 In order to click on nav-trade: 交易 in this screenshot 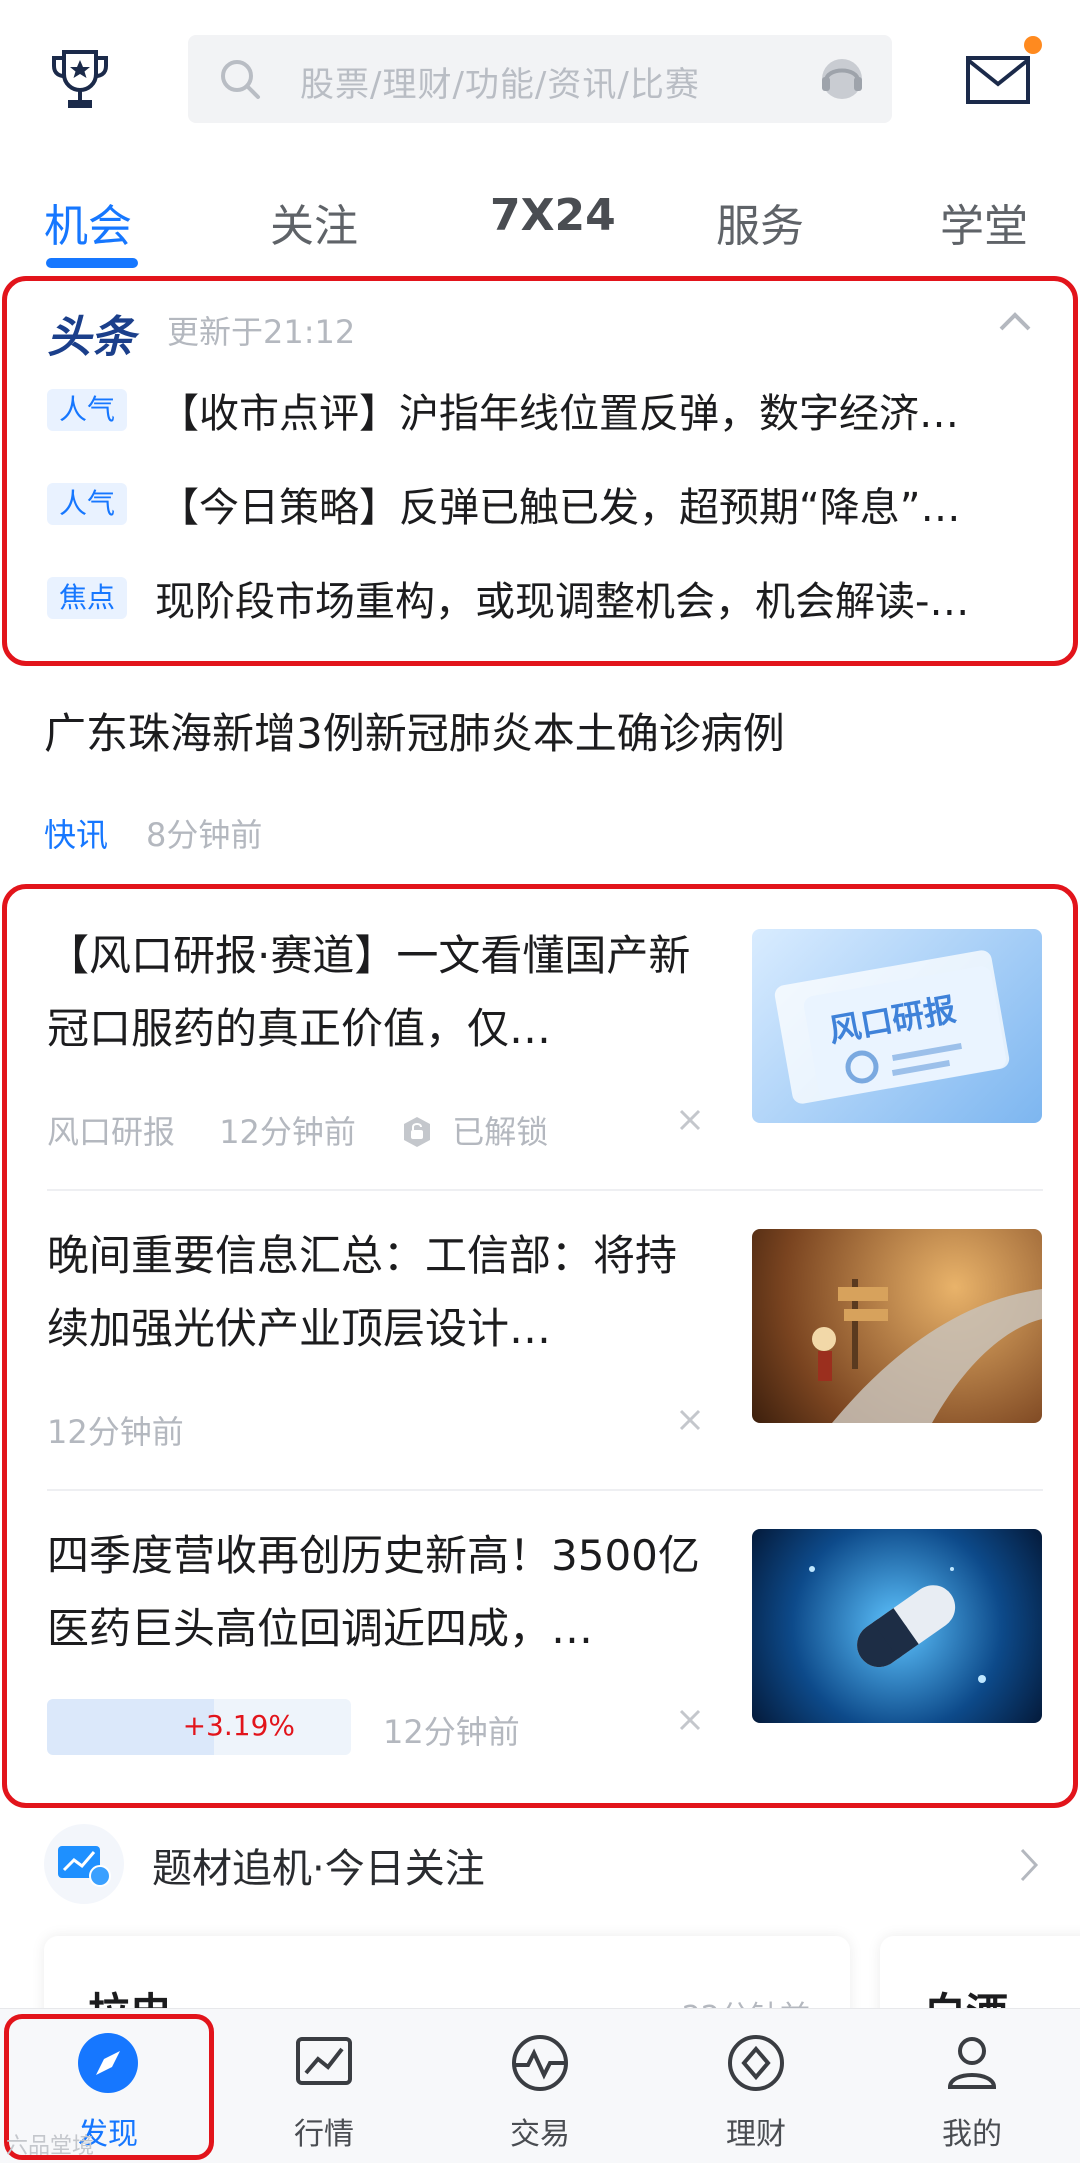, I will do `click(540, 2086)`.